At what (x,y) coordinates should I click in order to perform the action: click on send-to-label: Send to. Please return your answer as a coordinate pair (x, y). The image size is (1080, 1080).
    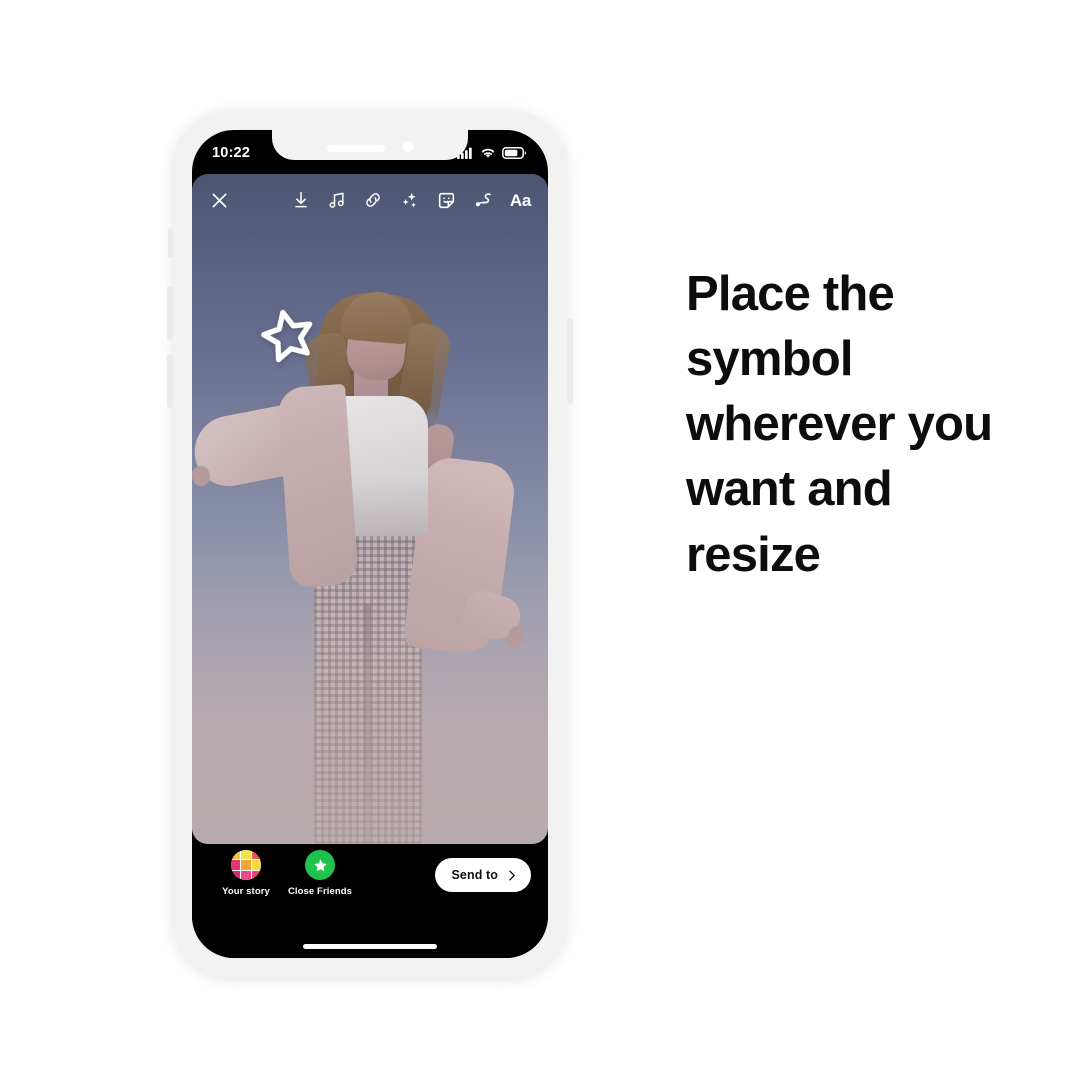
    Looking at the image, I should click on (474, 875).